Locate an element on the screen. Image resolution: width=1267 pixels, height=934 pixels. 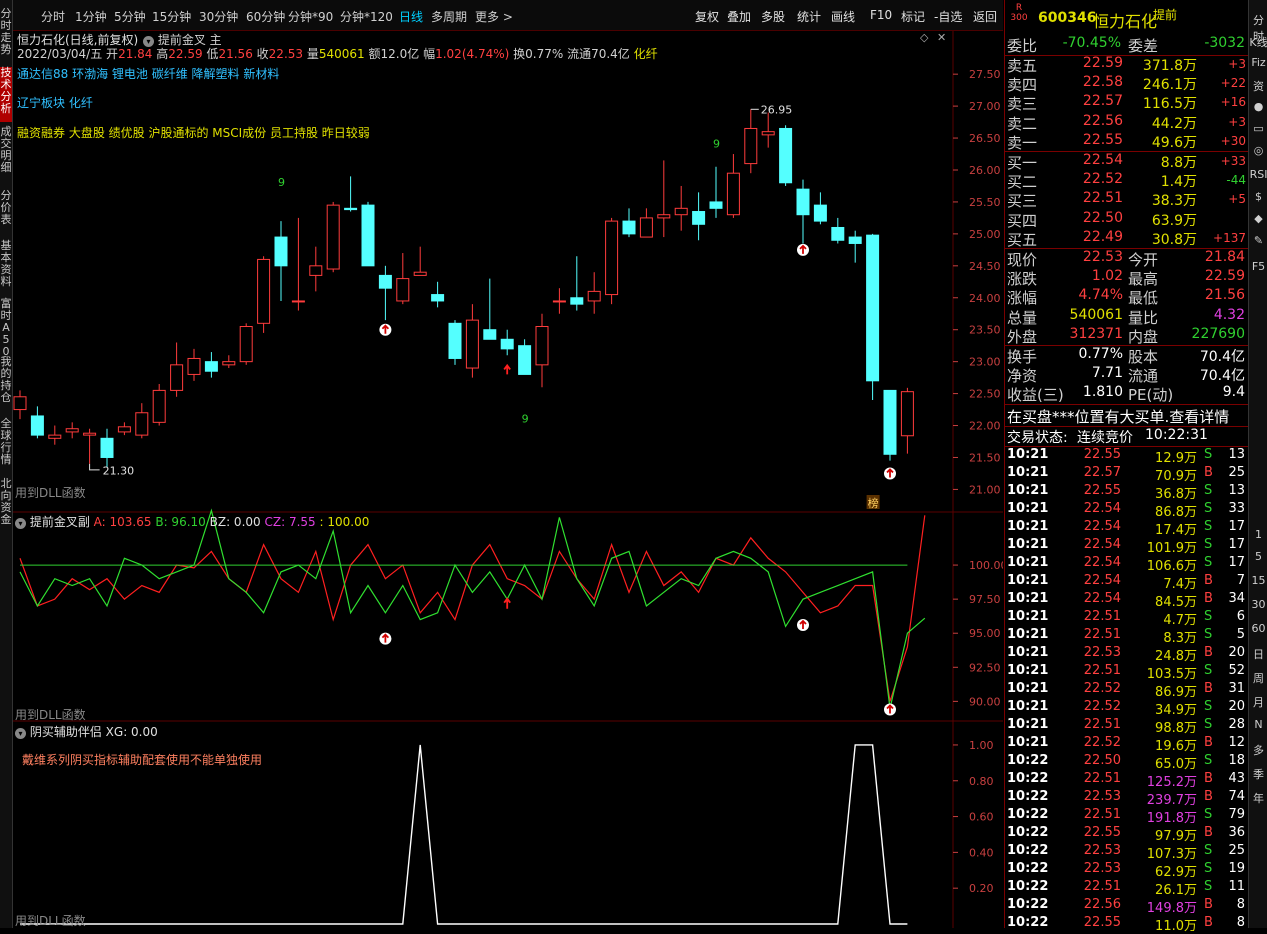
stat-value: 70.4亿 is located at coordinates (1222, 376).